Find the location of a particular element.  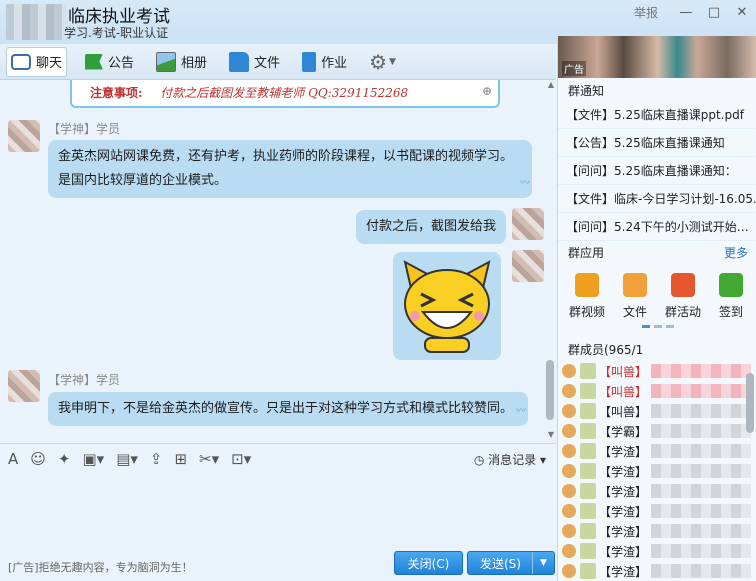

notice-section-title: 群通知 is located at coordinates (586, 91).